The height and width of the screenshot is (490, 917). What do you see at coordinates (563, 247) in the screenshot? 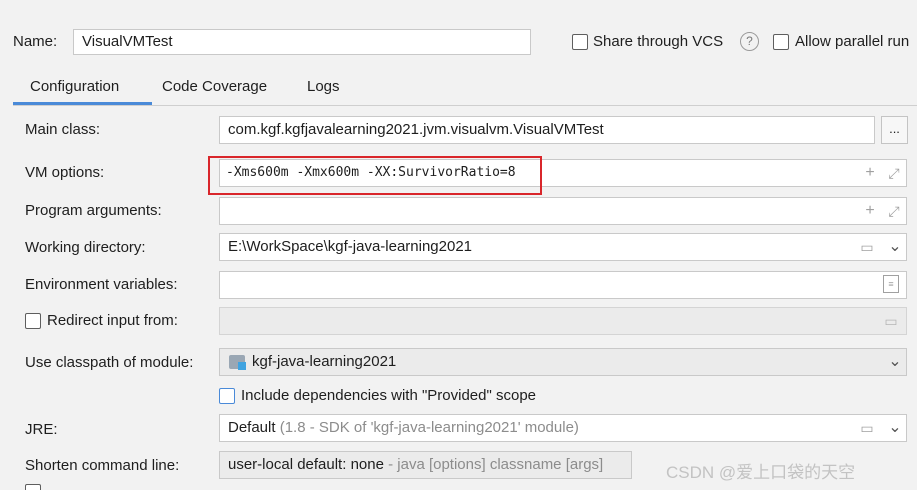
I see `working-directory-input: E:\WorkSpace\kgf-java-learning2021` at bounding box center [563, 247].